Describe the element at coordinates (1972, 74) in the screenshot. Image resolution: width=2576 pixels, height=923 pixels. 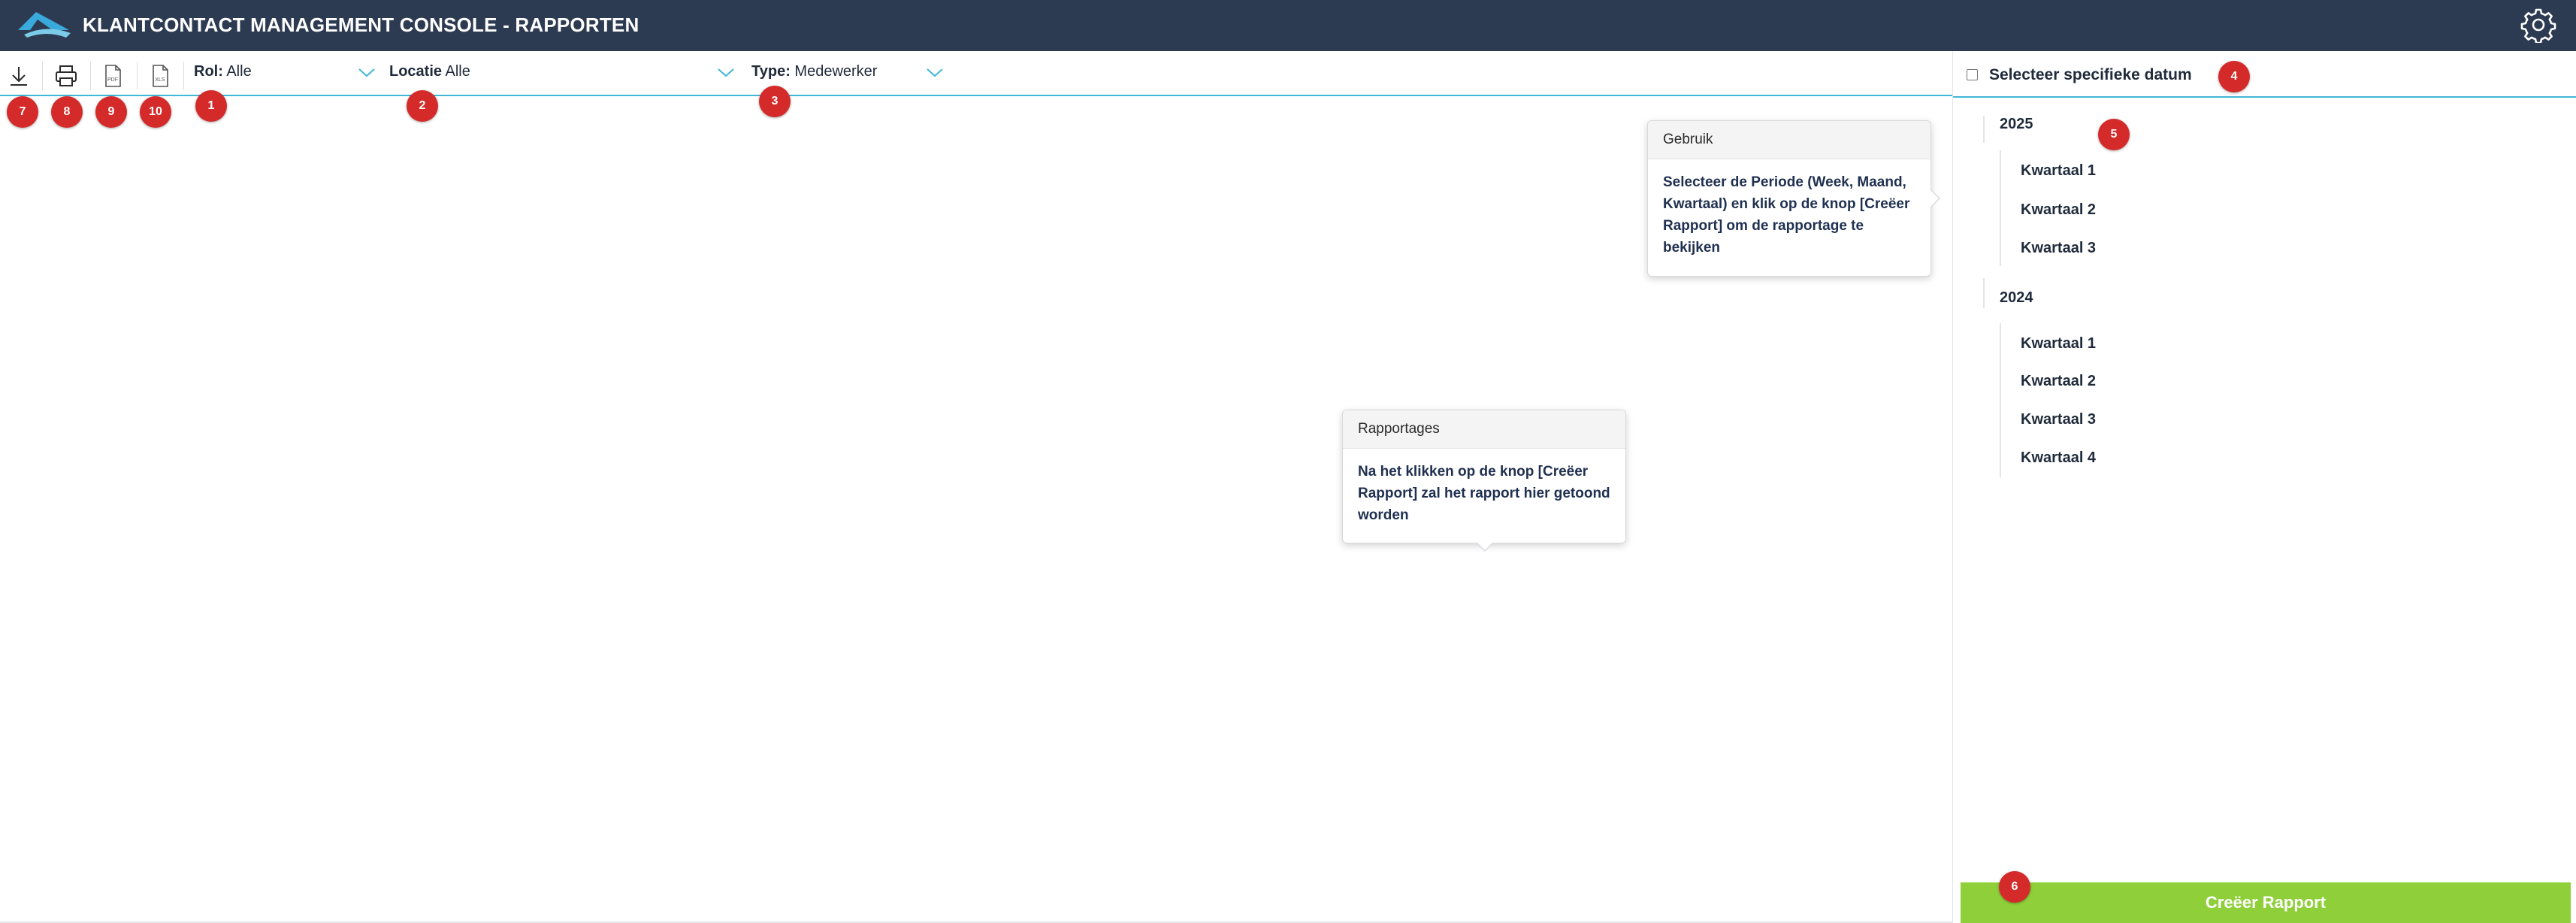
I see `specific-date-checkbox` at that location.